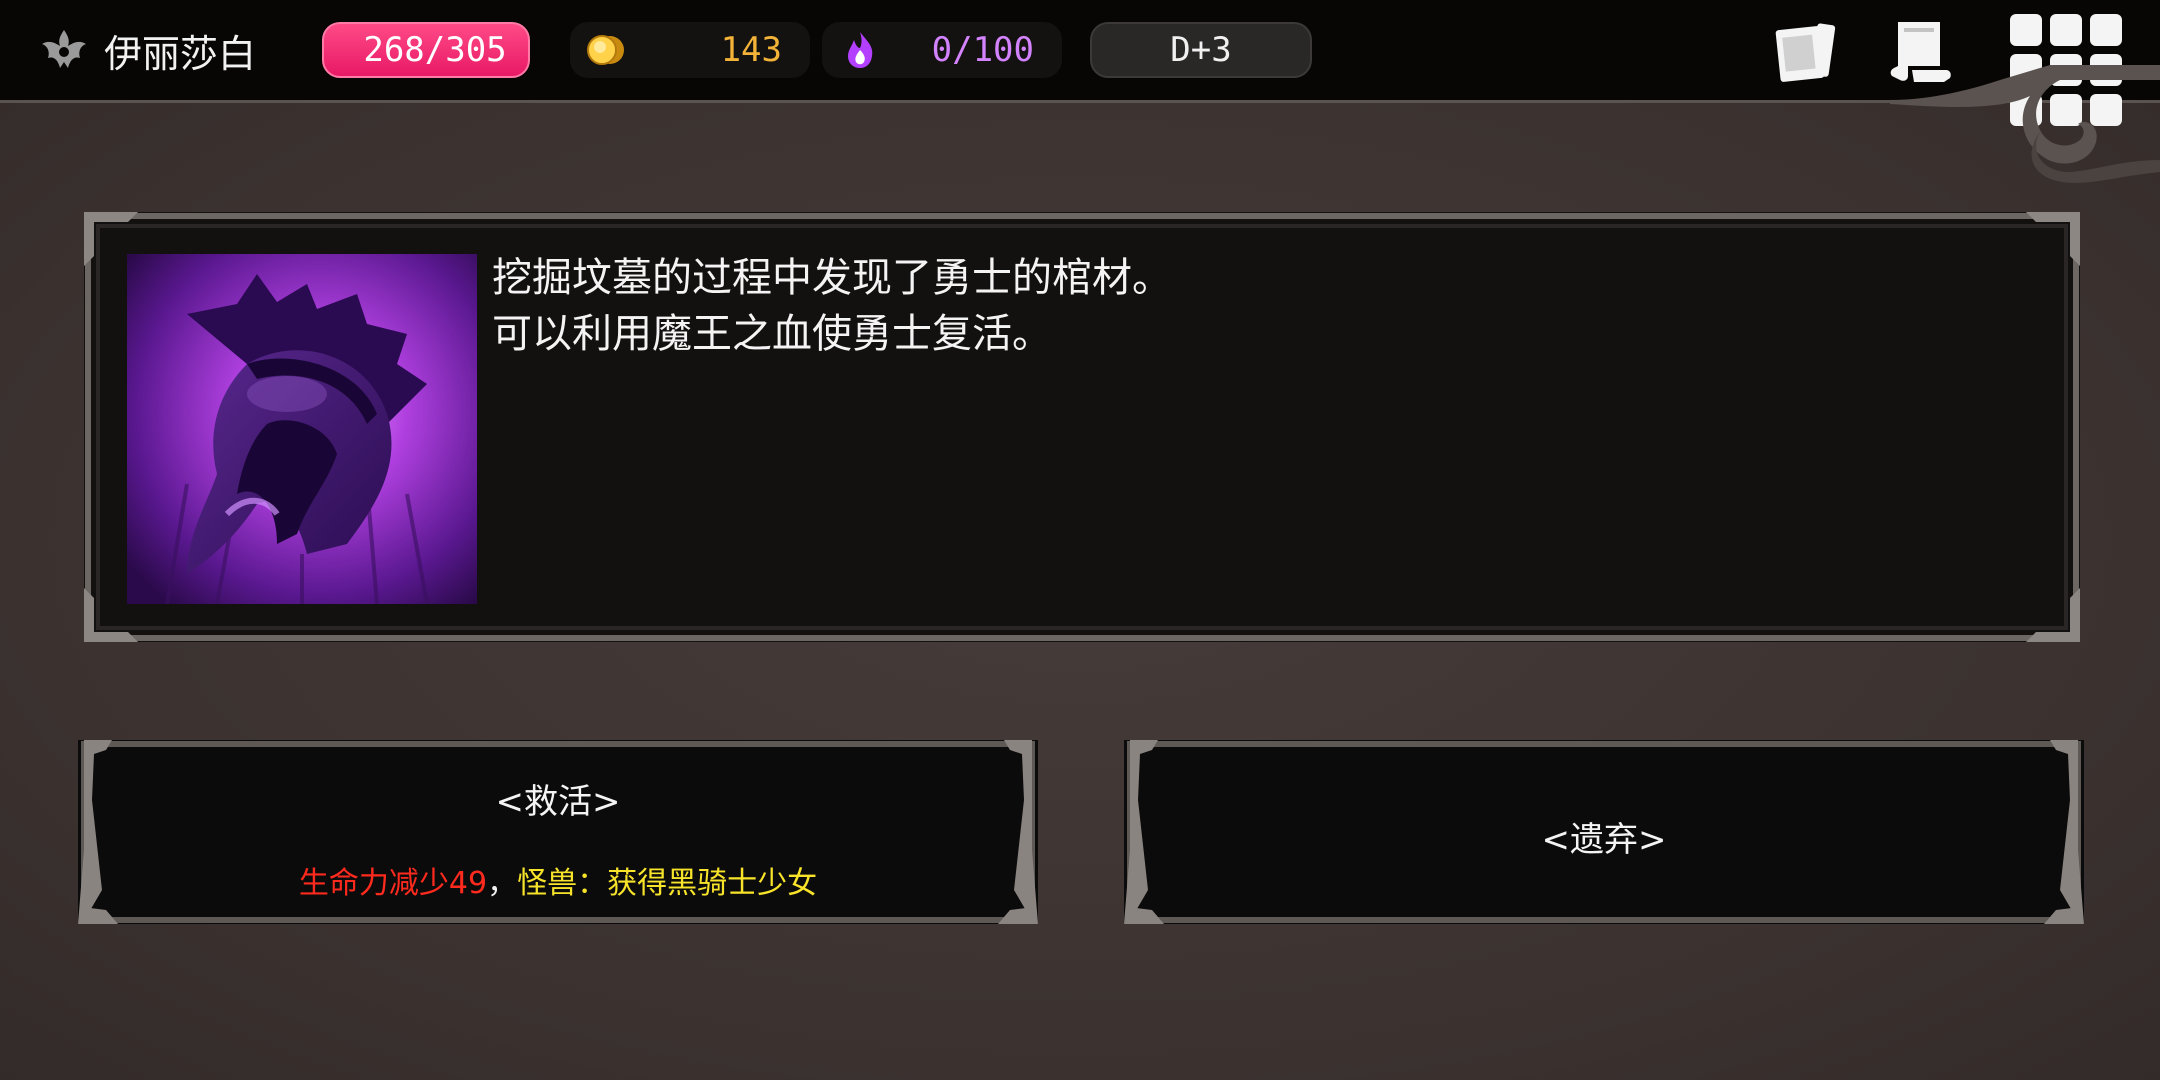 This screenshot has height=1080, width=2160. Describe the element at coordinates (2025, 124) in the screenshot. I see `hud-ornament` at that location.